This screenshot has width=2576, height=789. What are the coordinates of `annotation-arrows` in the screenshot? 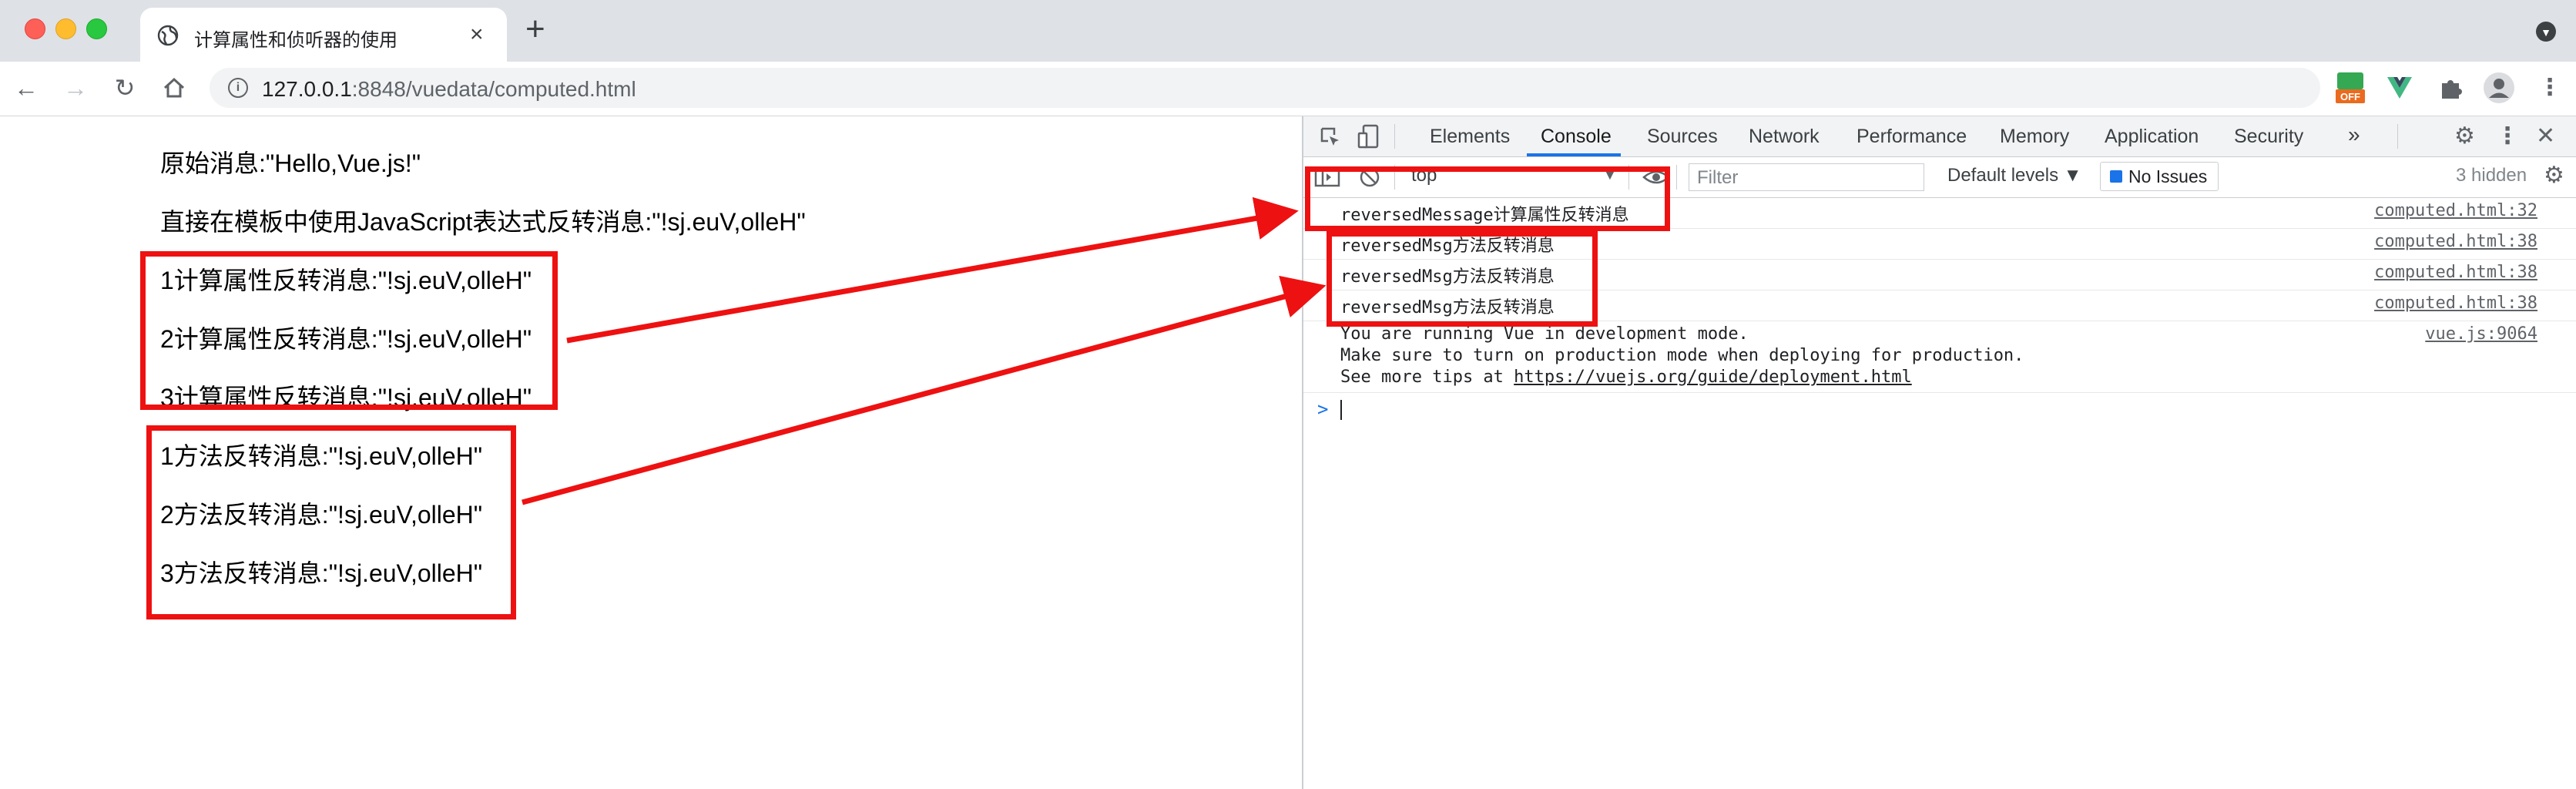 It's located at (924, 350).